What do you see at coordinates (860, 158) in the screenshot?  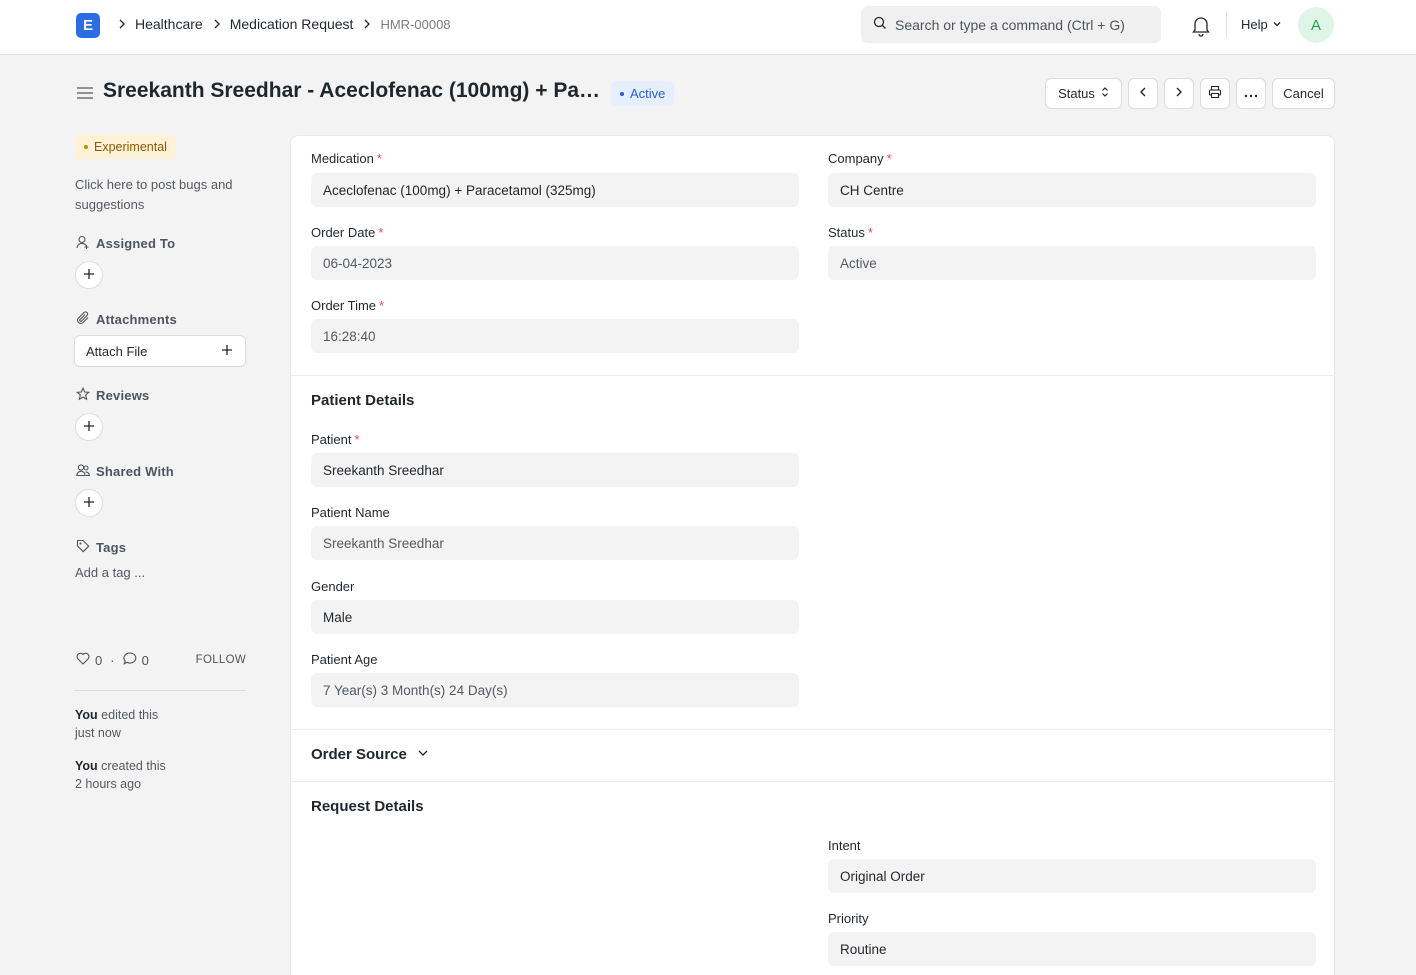 I see `company-label: Company *` at bounding box center [860, 158].